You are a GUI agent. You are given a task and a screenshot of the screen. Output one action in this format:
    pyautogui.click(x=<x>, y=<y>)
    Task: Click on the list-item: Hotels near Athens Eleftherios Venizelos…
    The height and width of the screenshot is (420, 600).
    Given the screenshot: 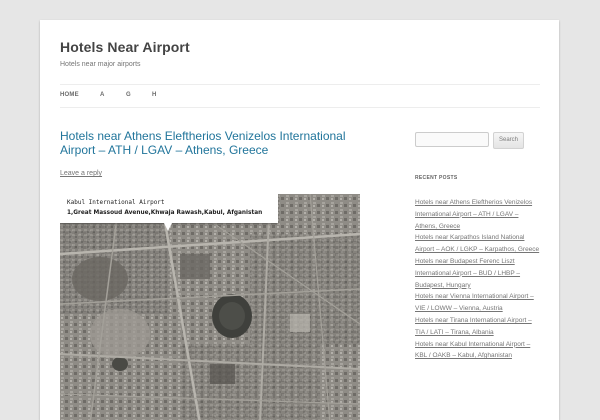 What is the action you would take?
    pyautogui.click(x=477, y=214)
    